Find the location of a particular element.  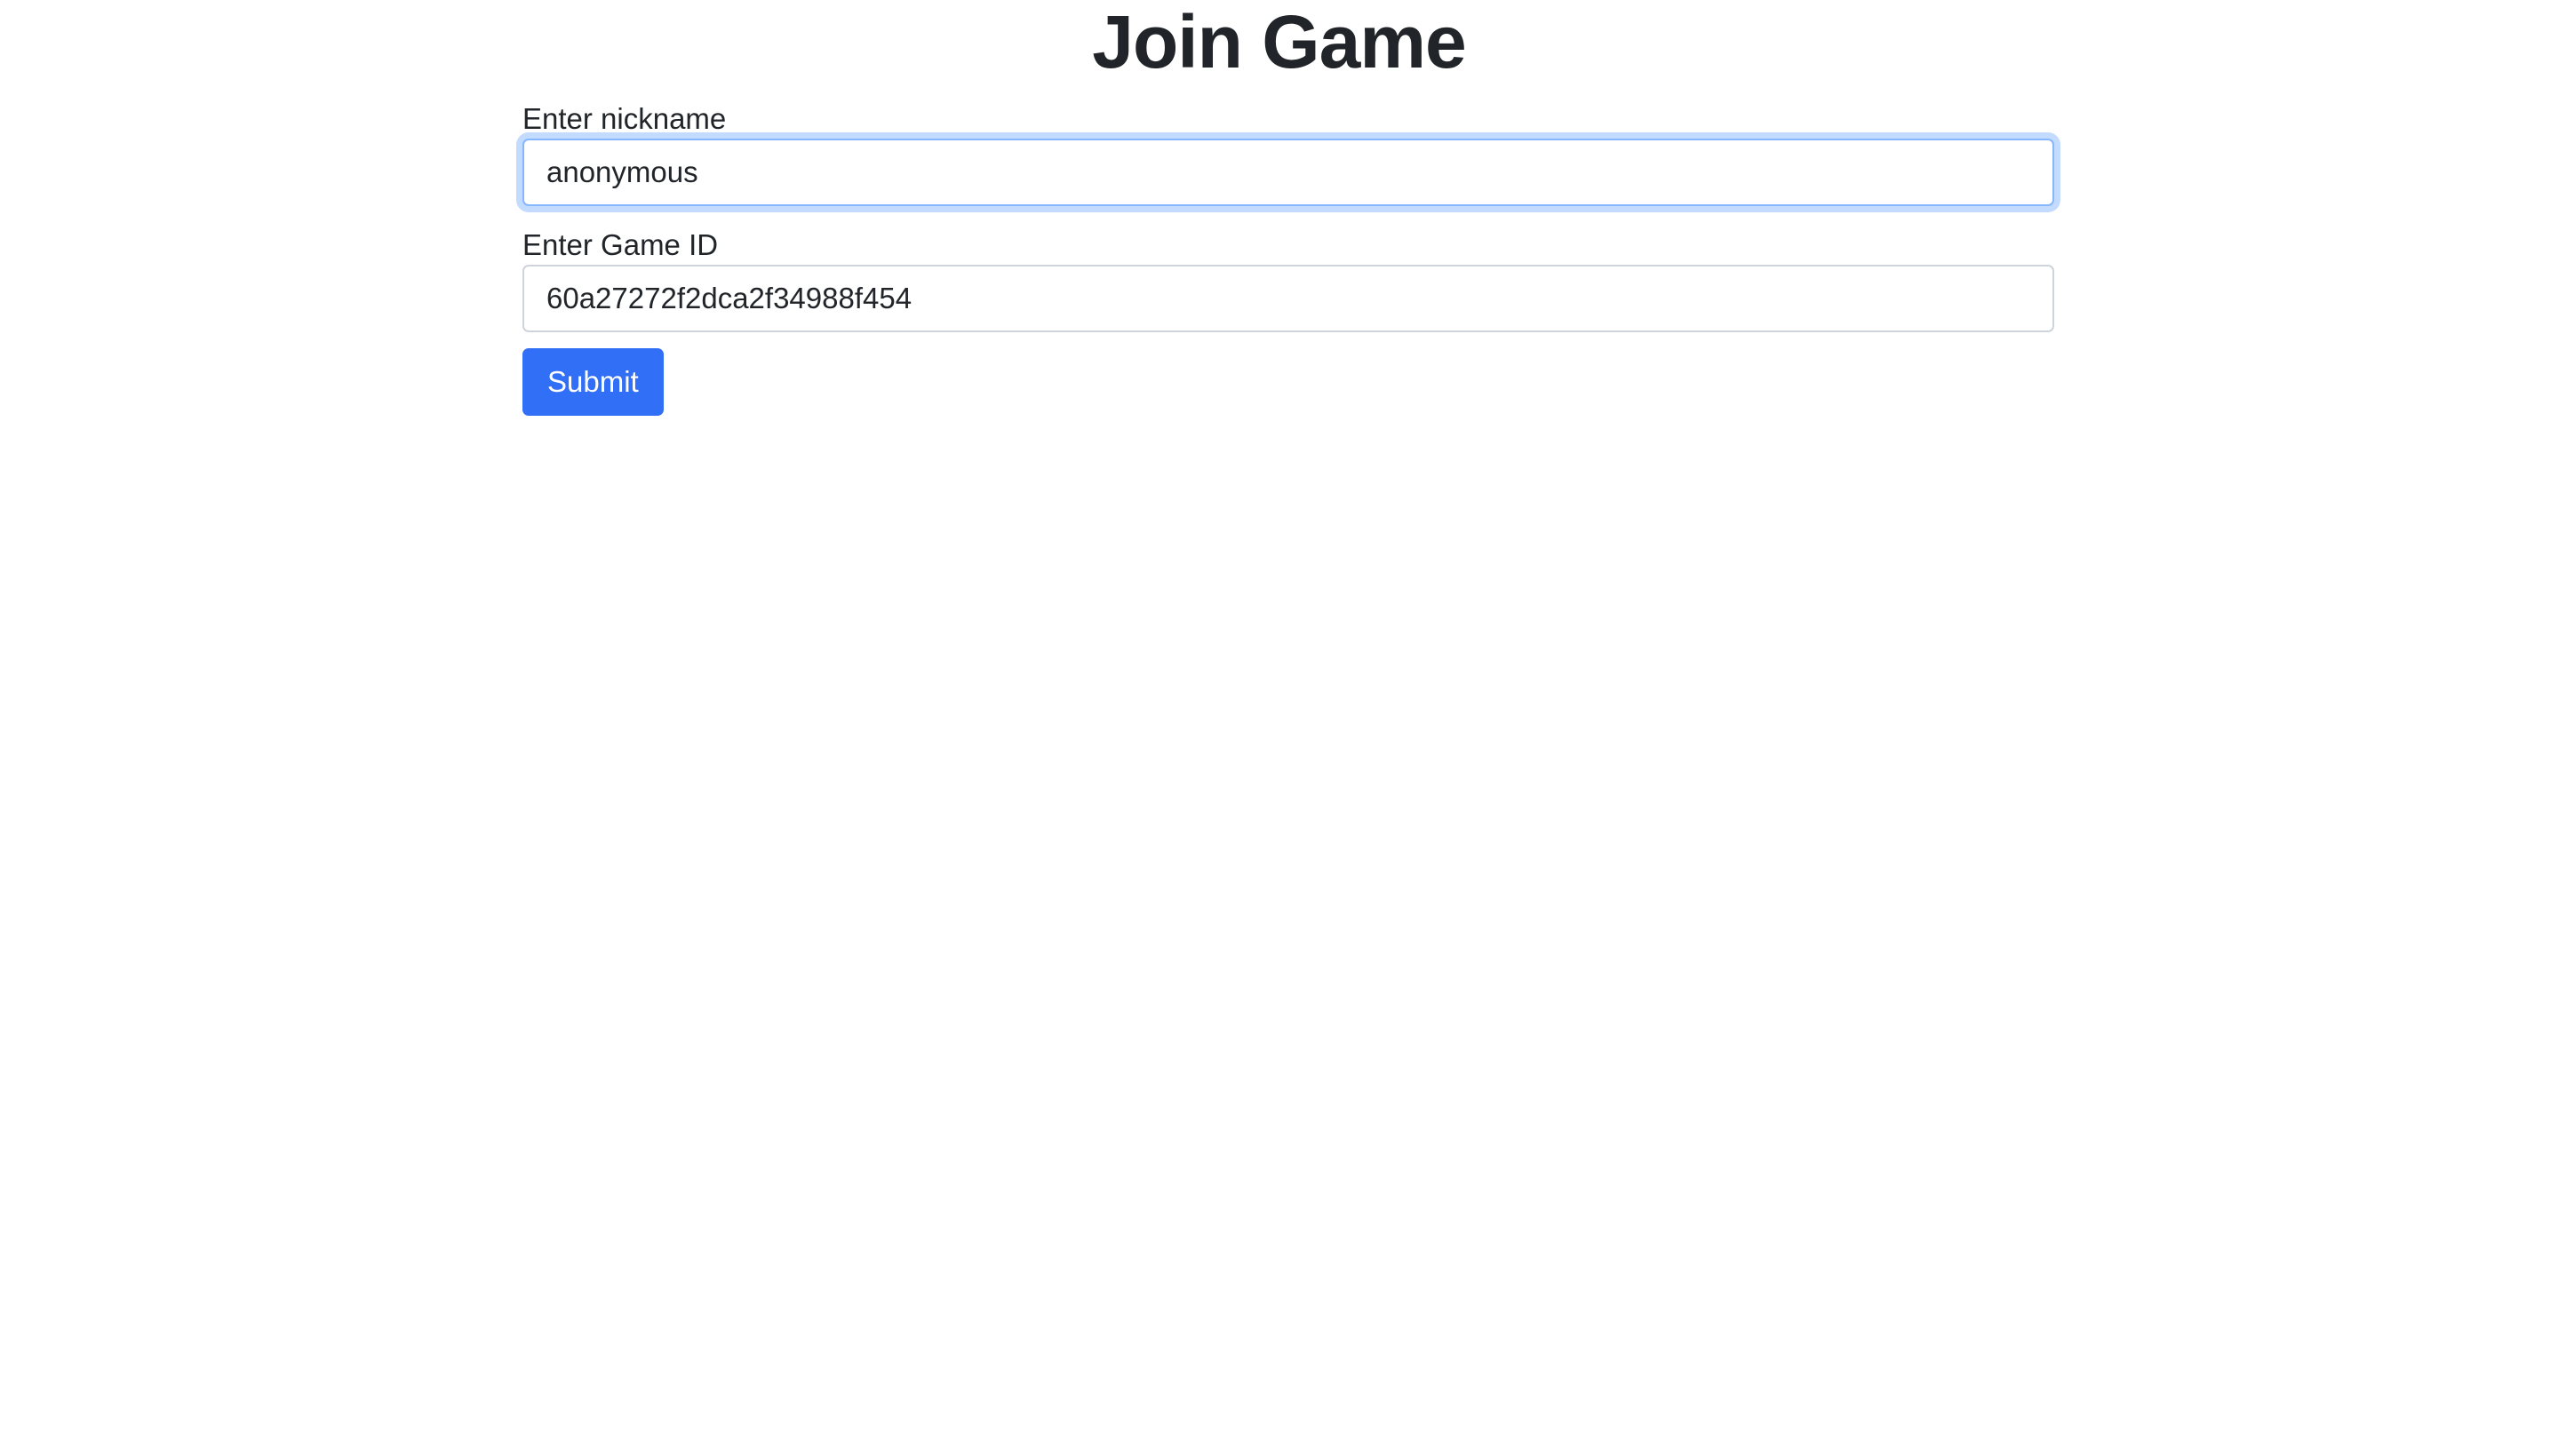

game-id-input is located at coordinates (1288, 298).